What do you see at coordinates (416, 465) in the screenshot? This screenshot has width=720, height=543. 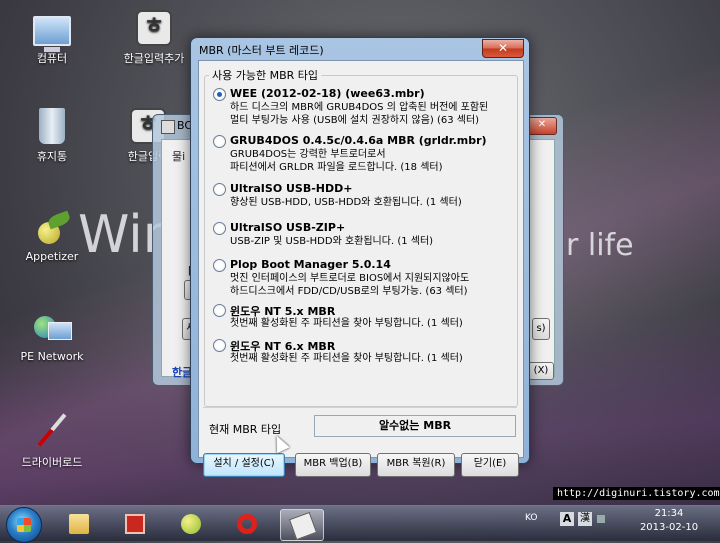 I see `mbr-restore-button: MBR 복원(R)` at bounding box center [416, 465].